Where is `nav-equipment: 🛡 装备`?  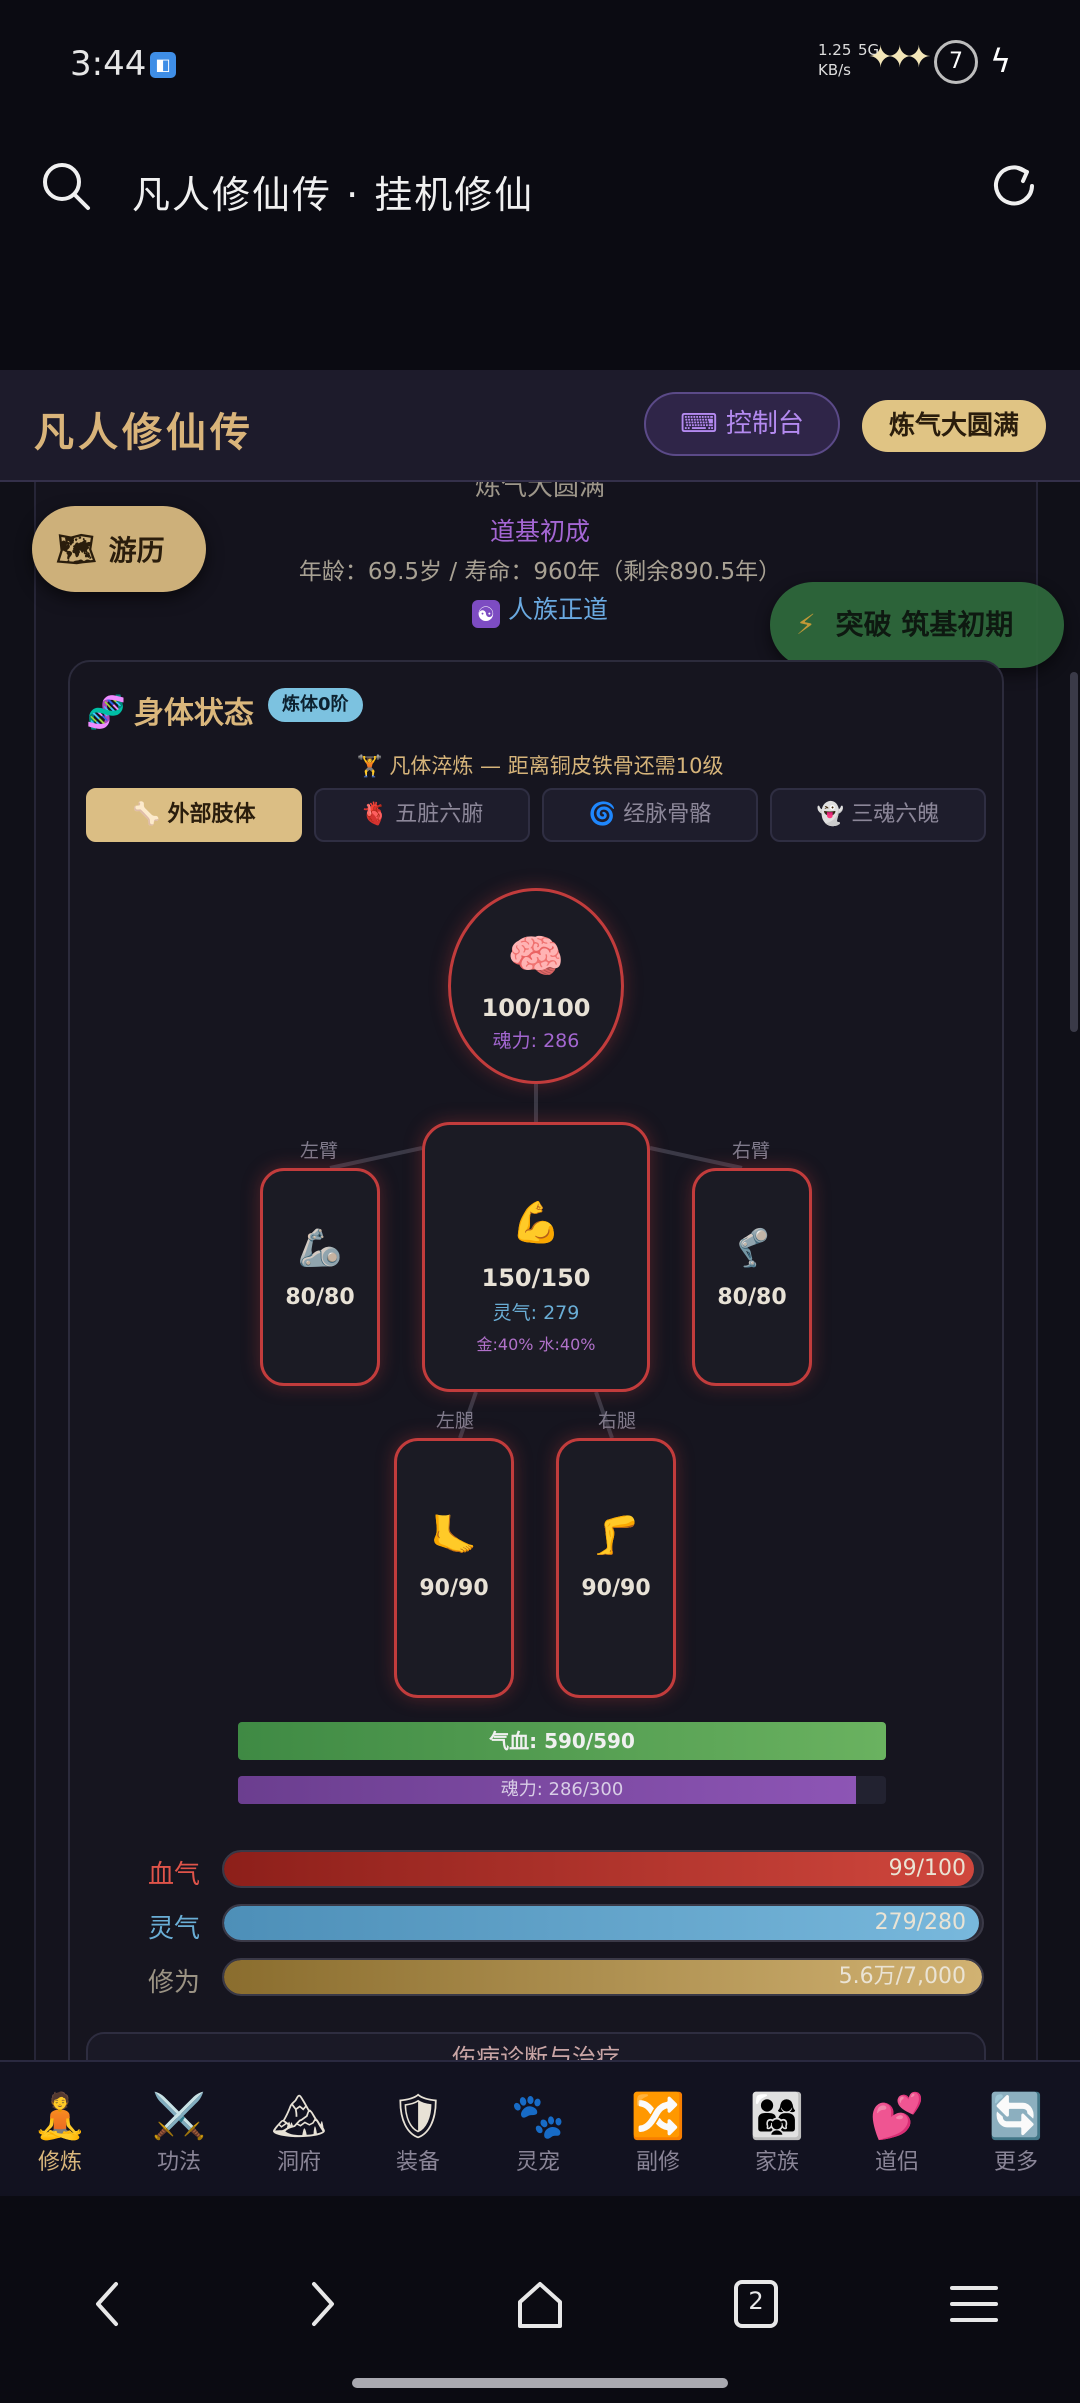 nav-equipment: 🛡 装备 is located at coordinates (418, 2133).